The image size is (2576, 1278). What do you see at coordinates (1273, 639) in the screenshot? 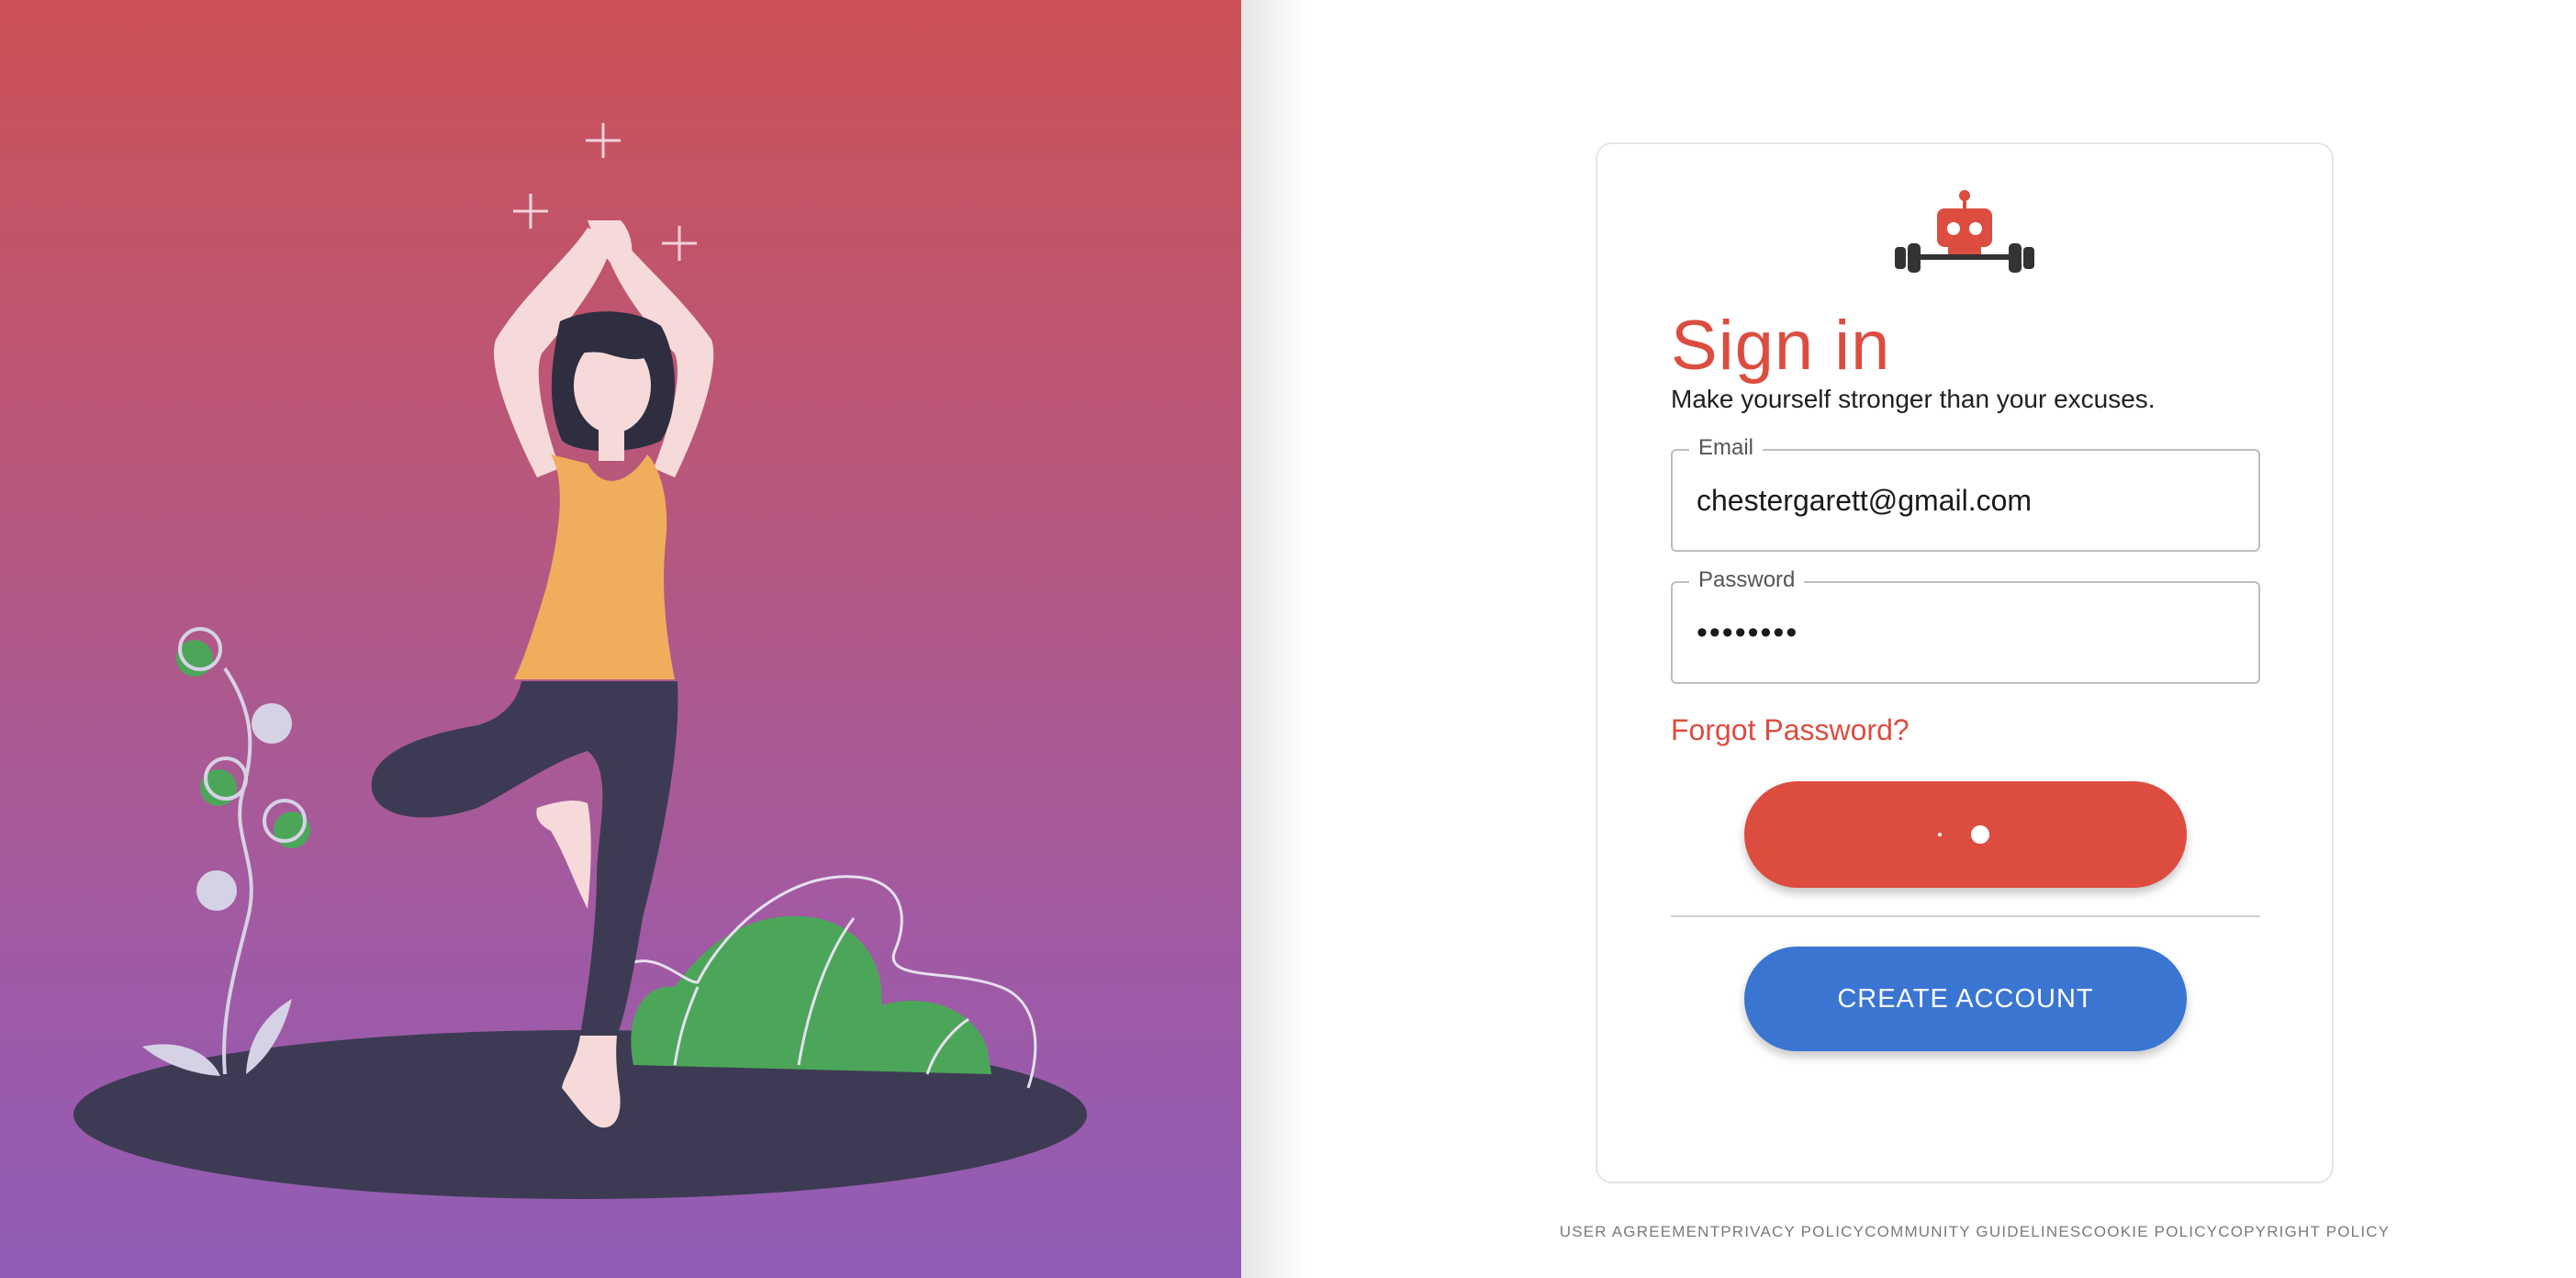
I see `panel-divider` at bounding box center [1273, 639].